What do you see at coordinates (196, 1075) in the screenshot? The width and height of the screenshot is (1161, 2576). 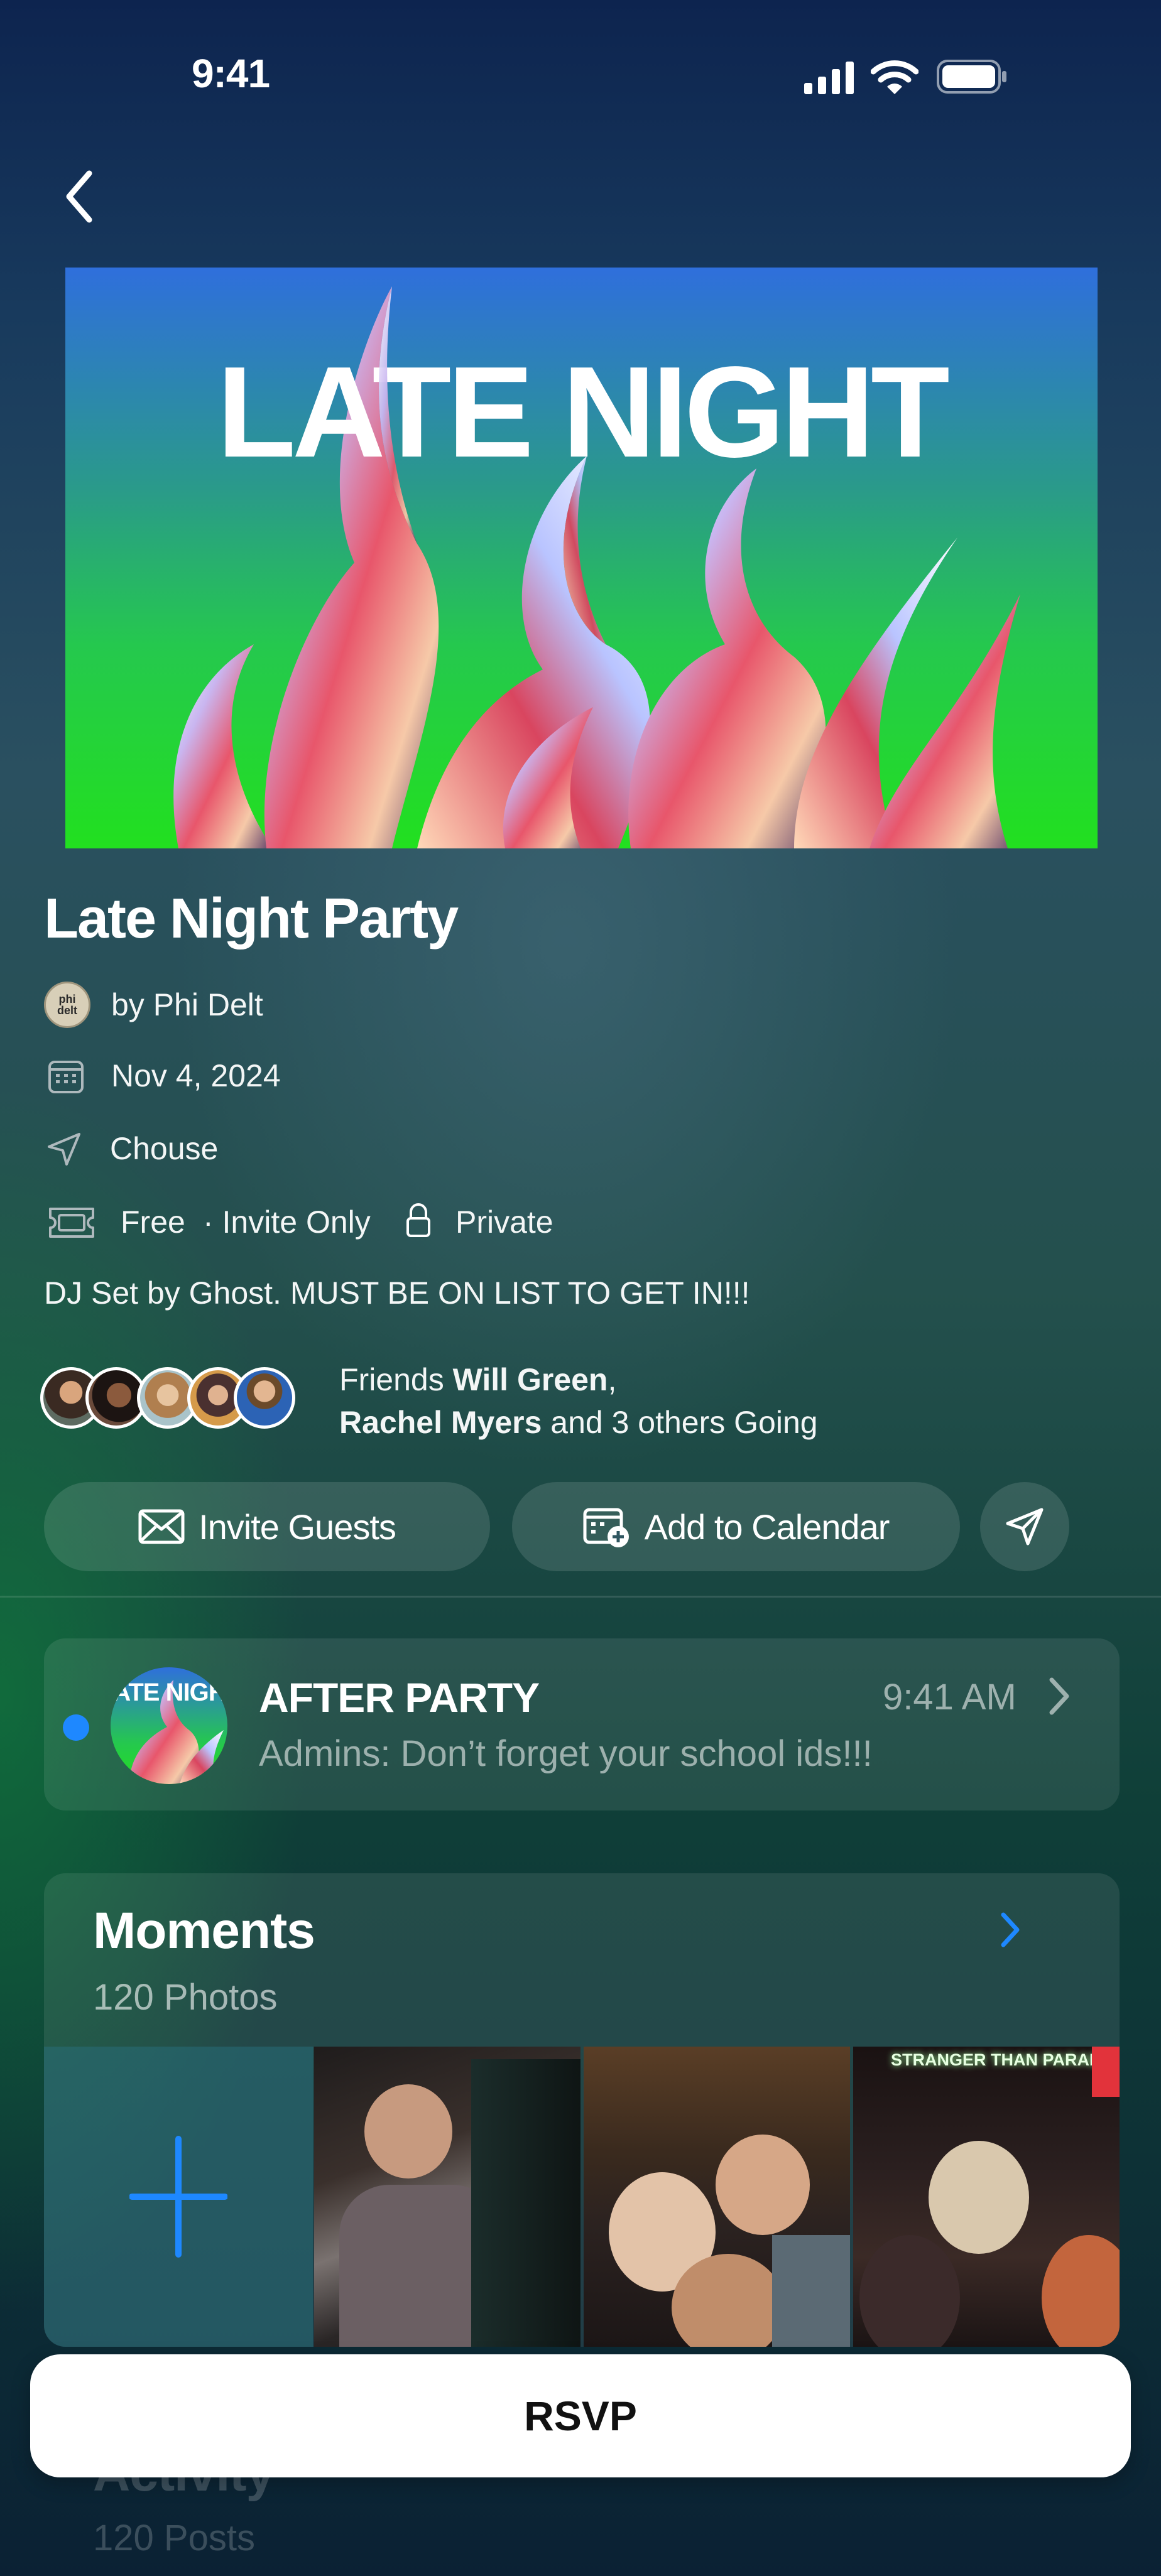 I see `event-date: Nov 4, 2024` at bounding box center [196, 1075].